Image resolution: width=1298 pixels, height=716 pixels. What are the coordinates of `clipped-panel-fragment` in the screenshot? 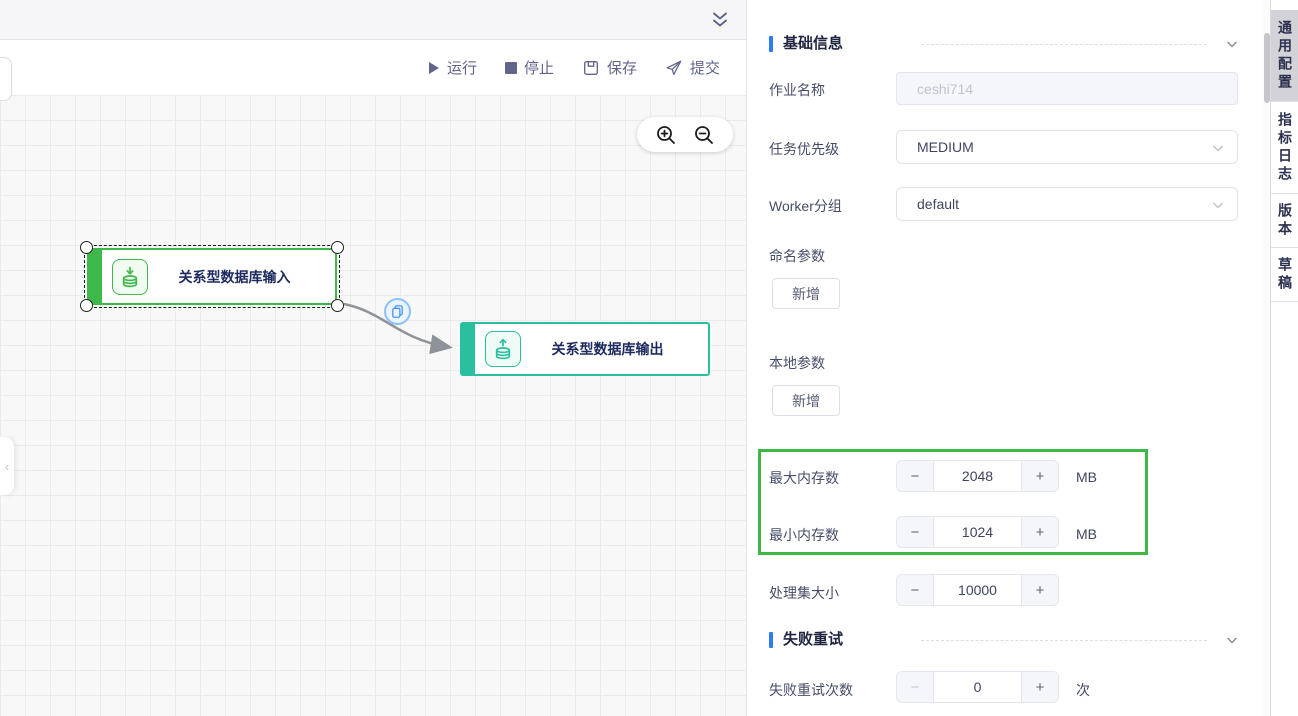 It's located at (6, 79).